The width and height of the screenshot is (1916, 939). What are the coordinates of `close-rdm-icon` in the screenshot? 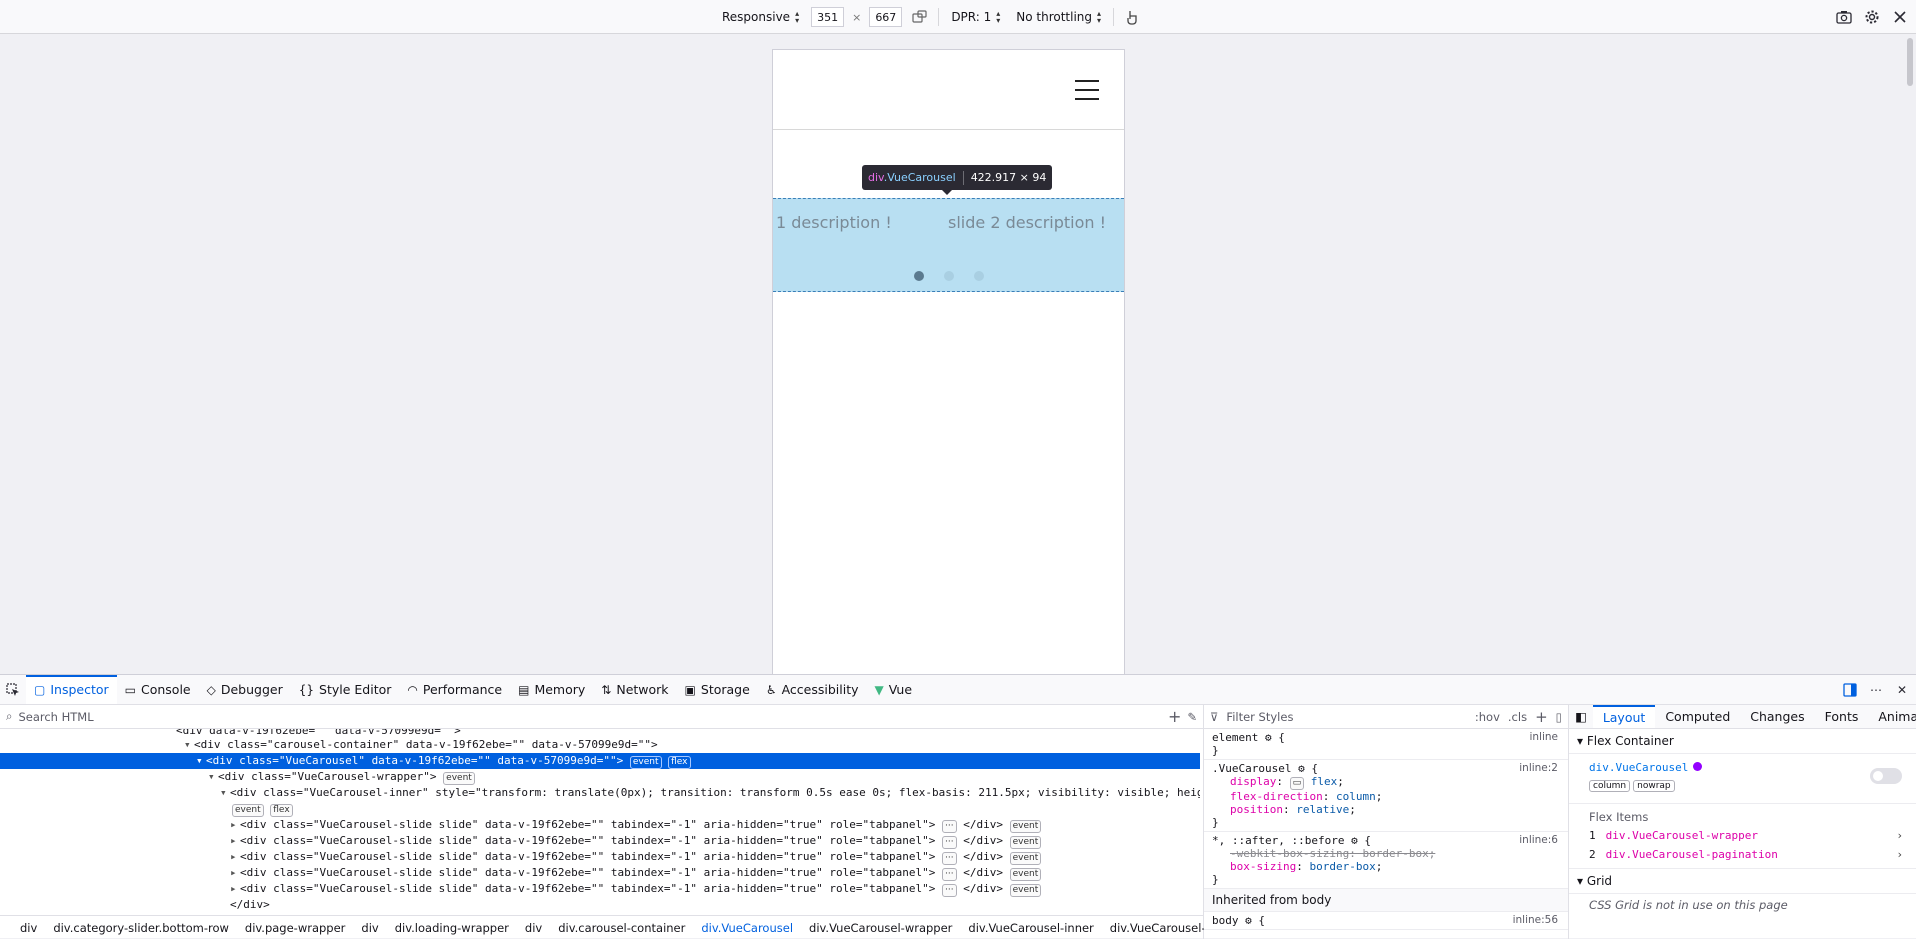 It's located at (1900, 17).